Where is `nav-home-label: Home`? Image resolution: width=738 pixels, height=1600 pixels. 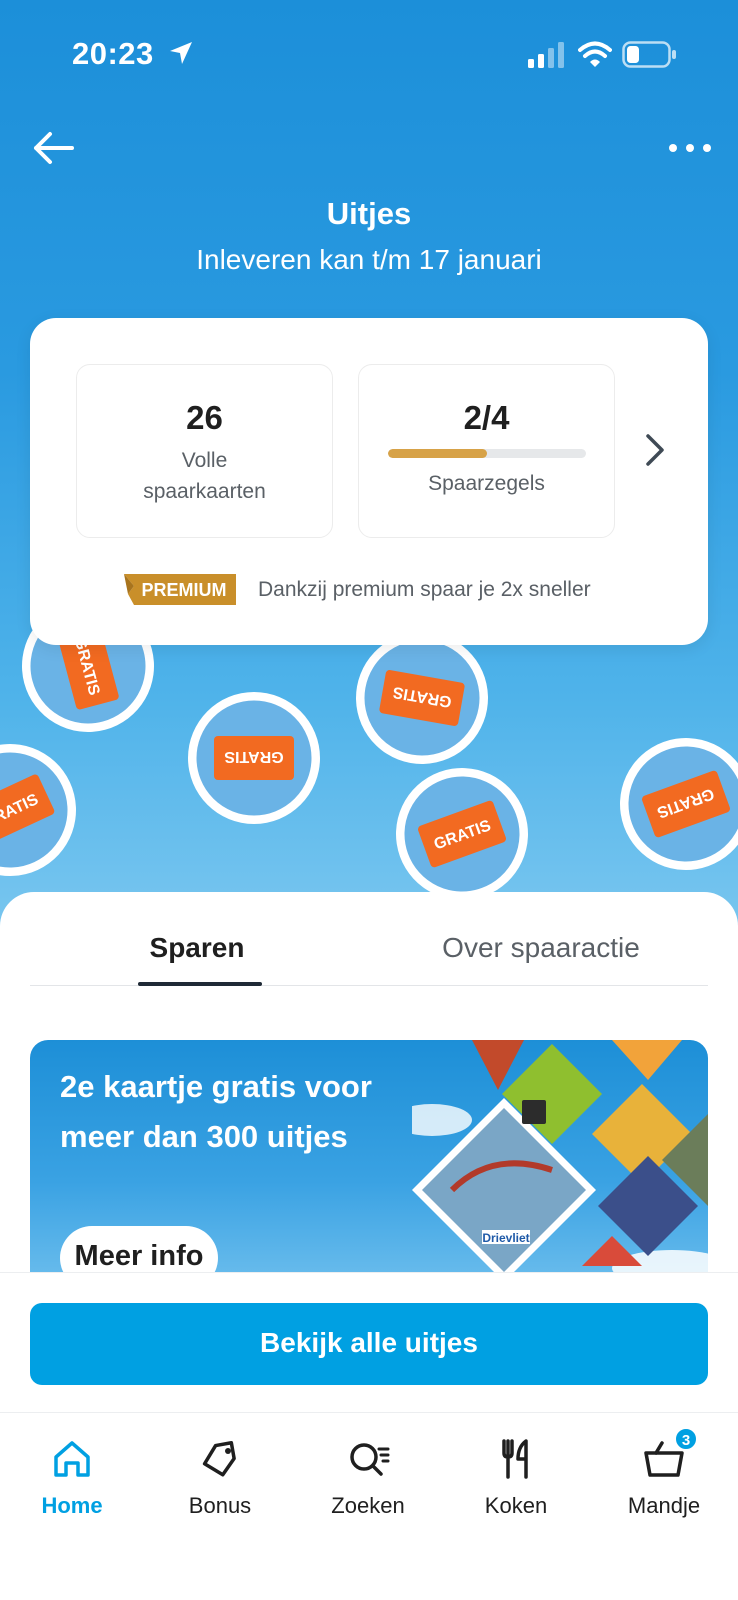
nav-home-label: Home is located at coordinates (72, 1505).